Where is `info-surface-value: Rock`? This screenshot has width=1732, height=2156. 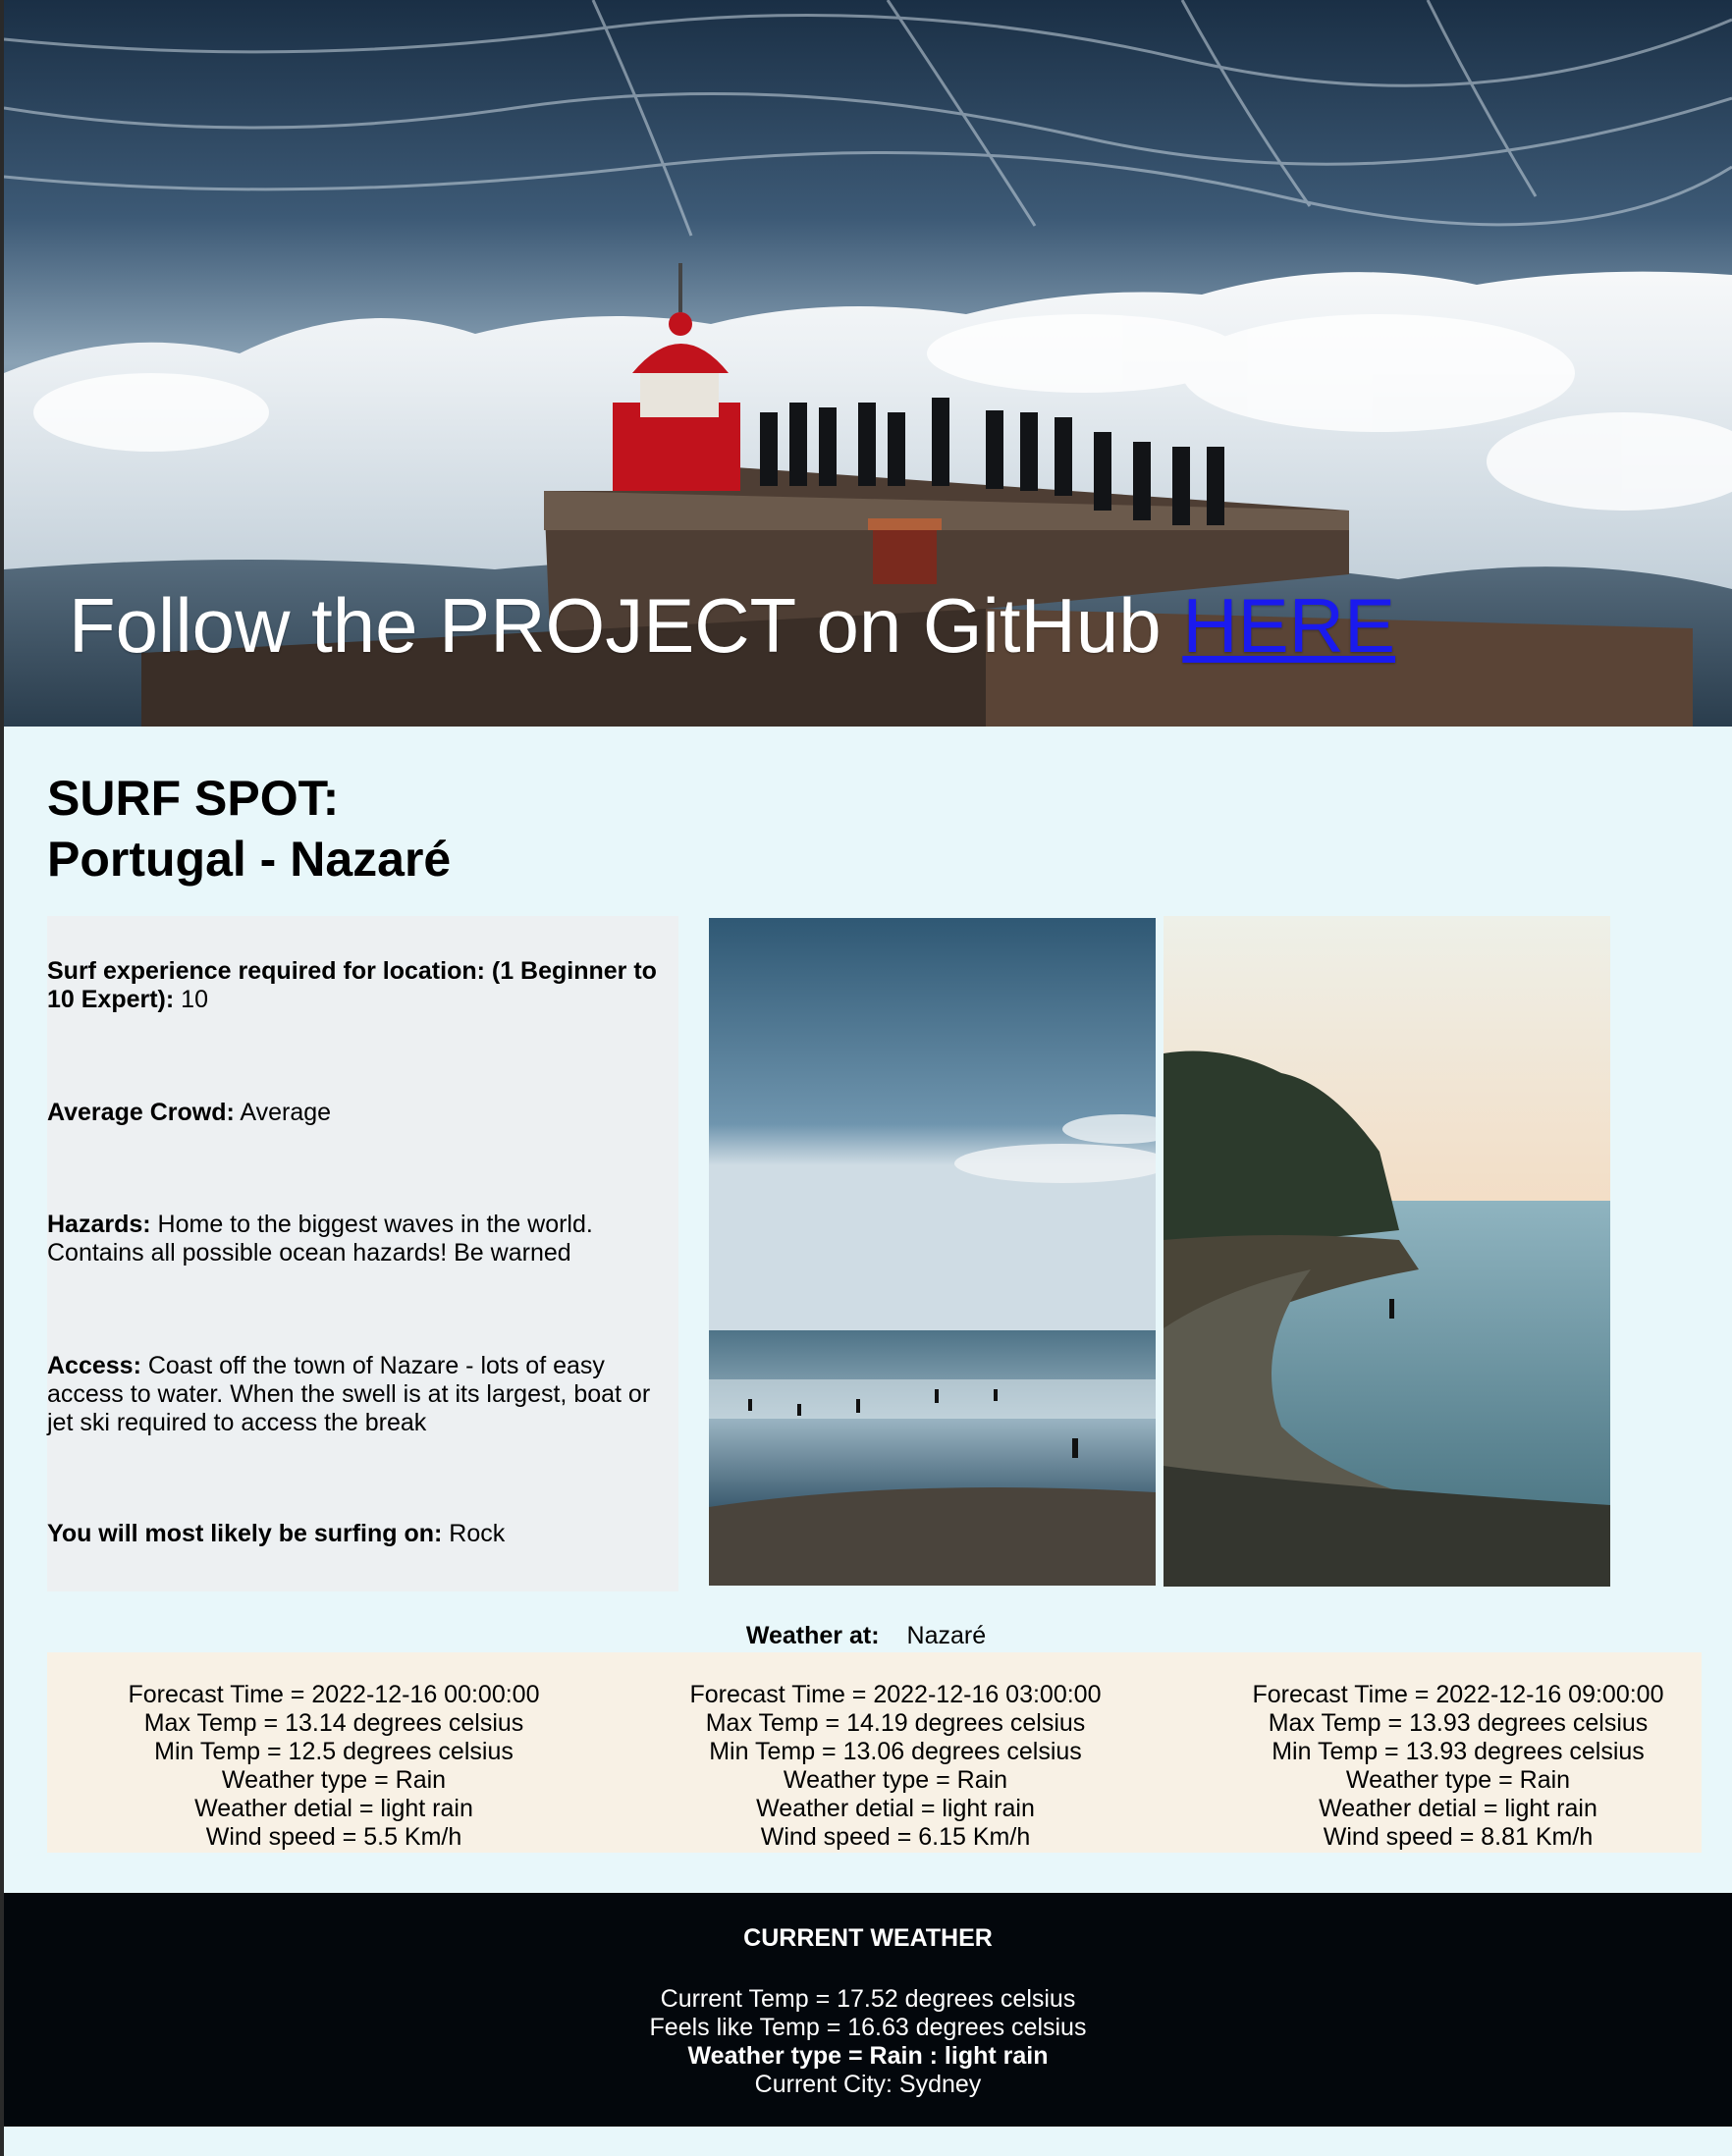
info-surface-value: Rock is located at coordinates (474, 1534).